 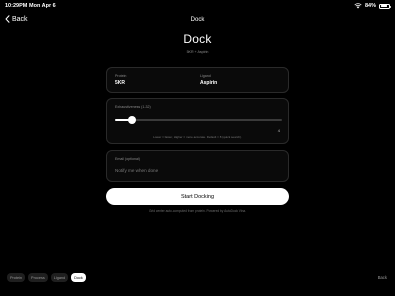 What do you see at coordinates (38, 277) in the screenshot?
I see `tab-process: Process` at bounding box center [38, 277].